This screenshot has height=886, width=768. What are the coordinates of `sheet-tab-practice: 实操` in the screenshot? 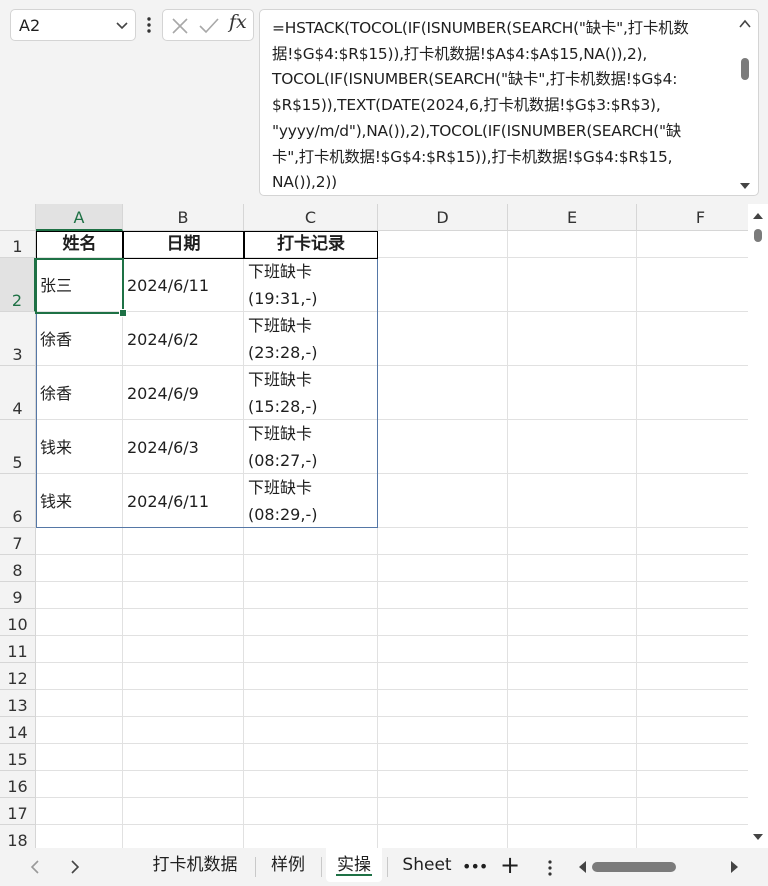 It's located at (354, 865).